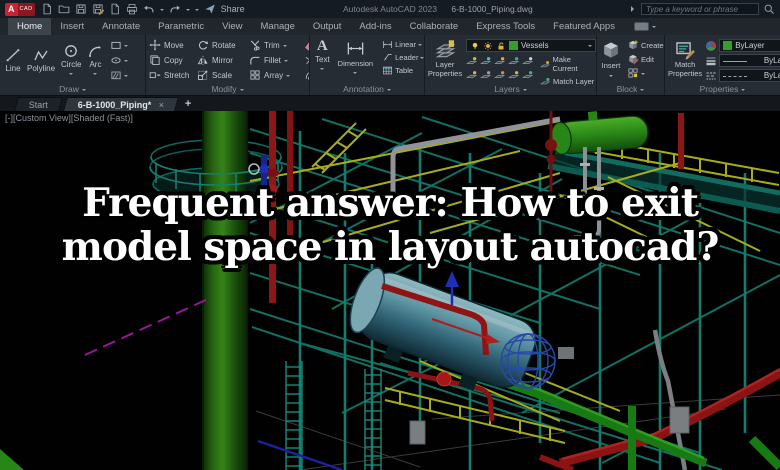 This screenshot has height=470, width=780. What do you see at coordinates (161, 10) in the screenshot?
I see `undo-dropdown-caret` at bounding box center [161, 10].